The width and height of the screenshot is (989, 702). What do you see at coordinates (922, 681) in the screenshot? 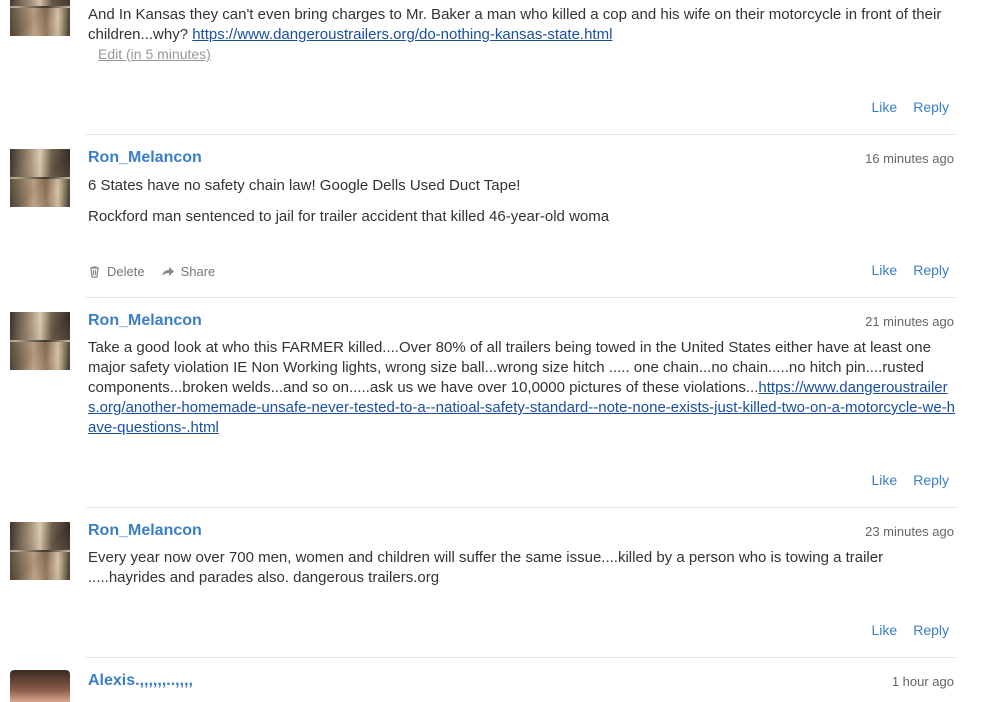
I see `comment-timestamp: 1 hour ago` at bounding box center [922, 681].